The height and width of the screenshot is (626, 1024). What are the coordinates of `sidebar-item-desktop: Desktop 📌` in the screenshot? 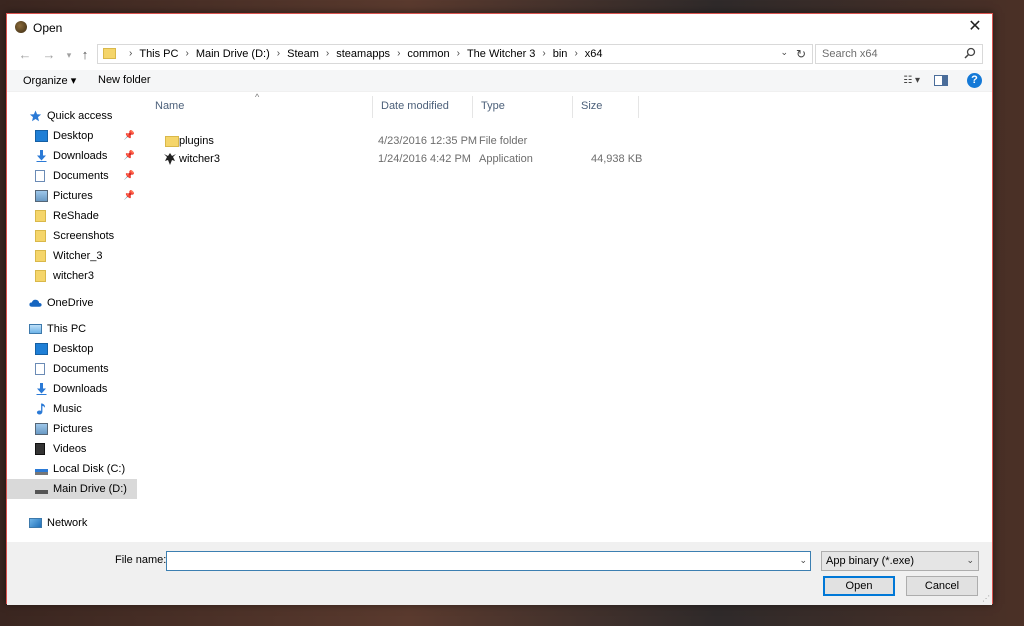 It's located at (72, 136).